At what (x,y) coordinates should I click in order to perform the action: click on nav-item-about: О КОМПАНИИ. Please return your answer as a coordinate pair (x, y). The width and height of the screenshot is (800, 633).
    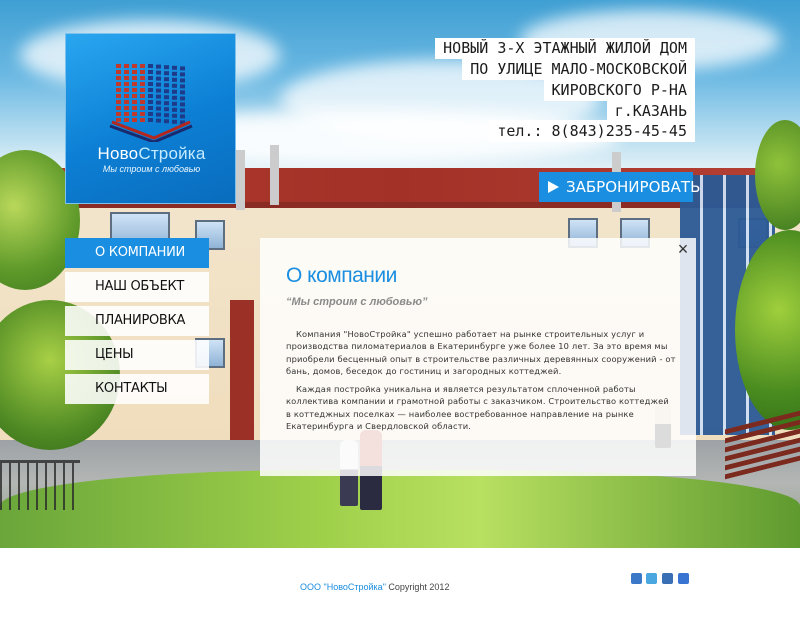
    Looking at the image, I should click on (137, 253).